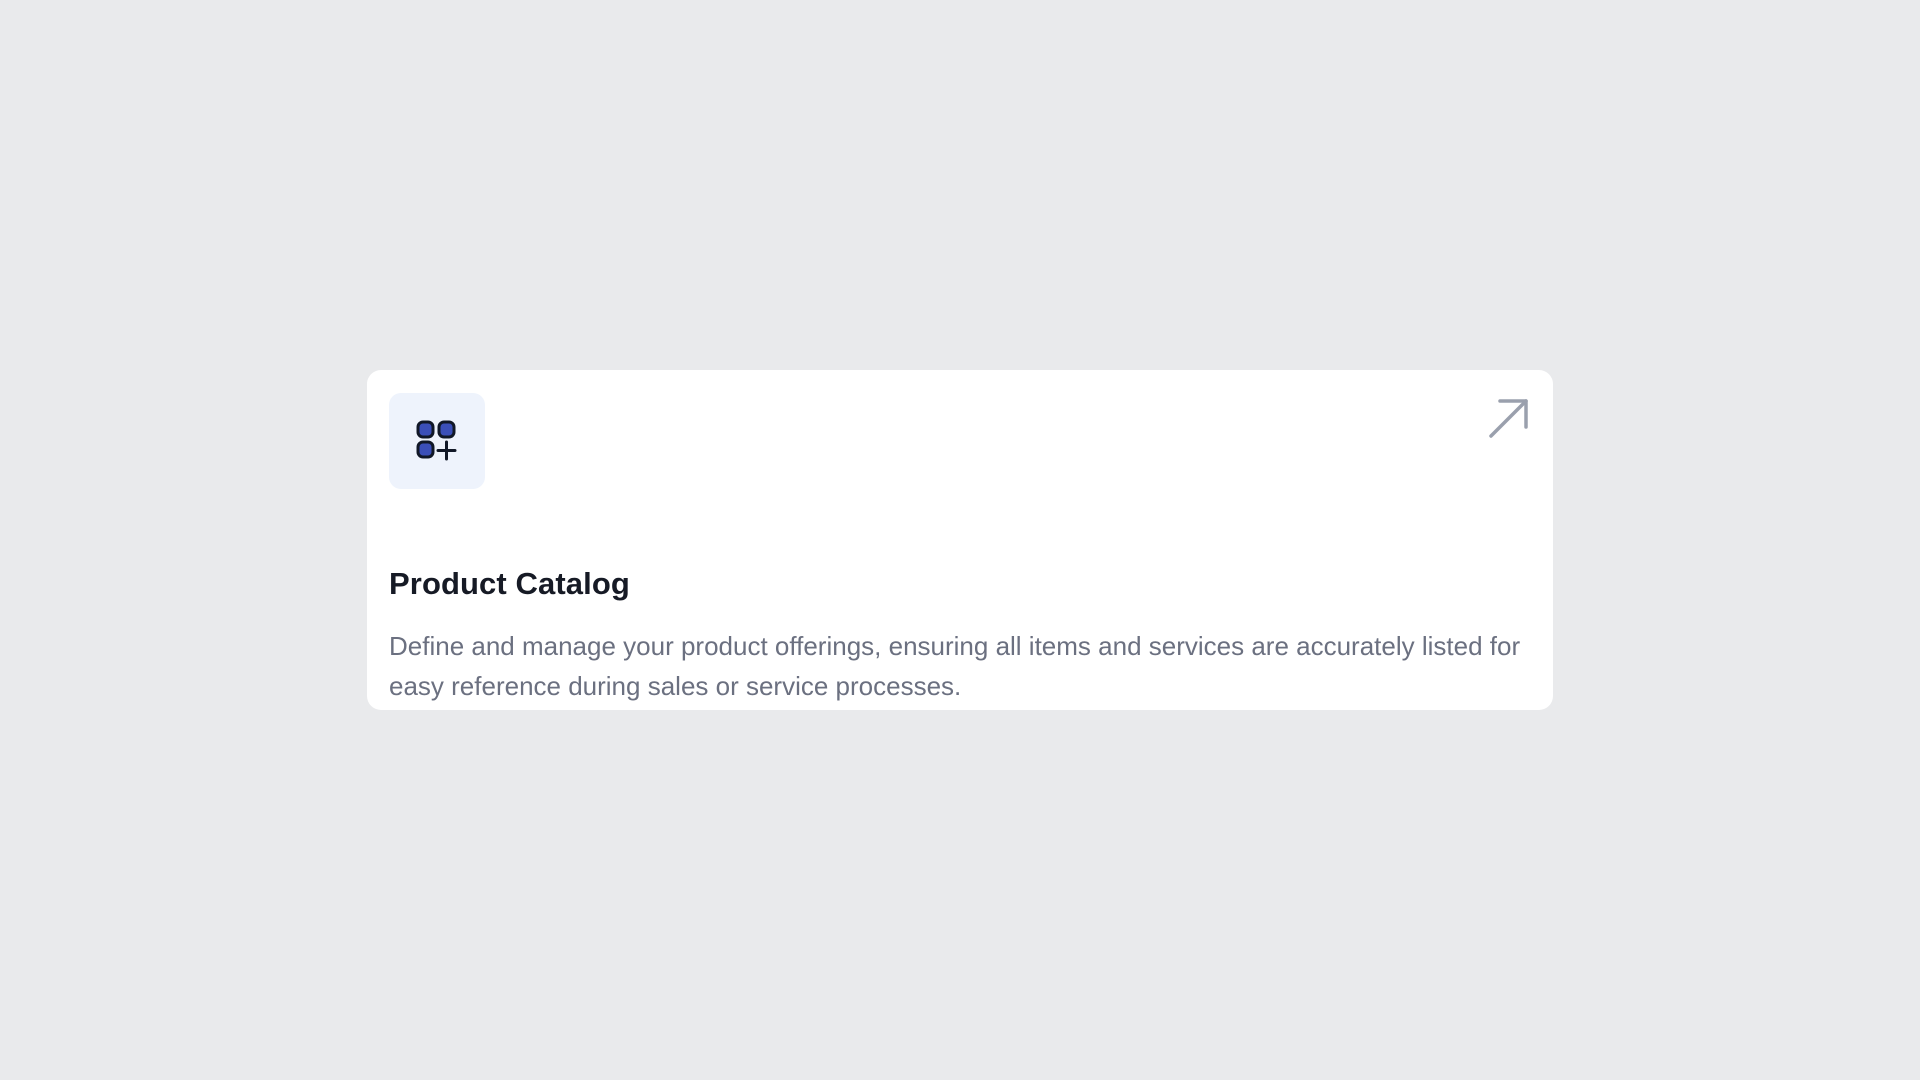  I want to click on apps-add-icon, so click(436, 440).